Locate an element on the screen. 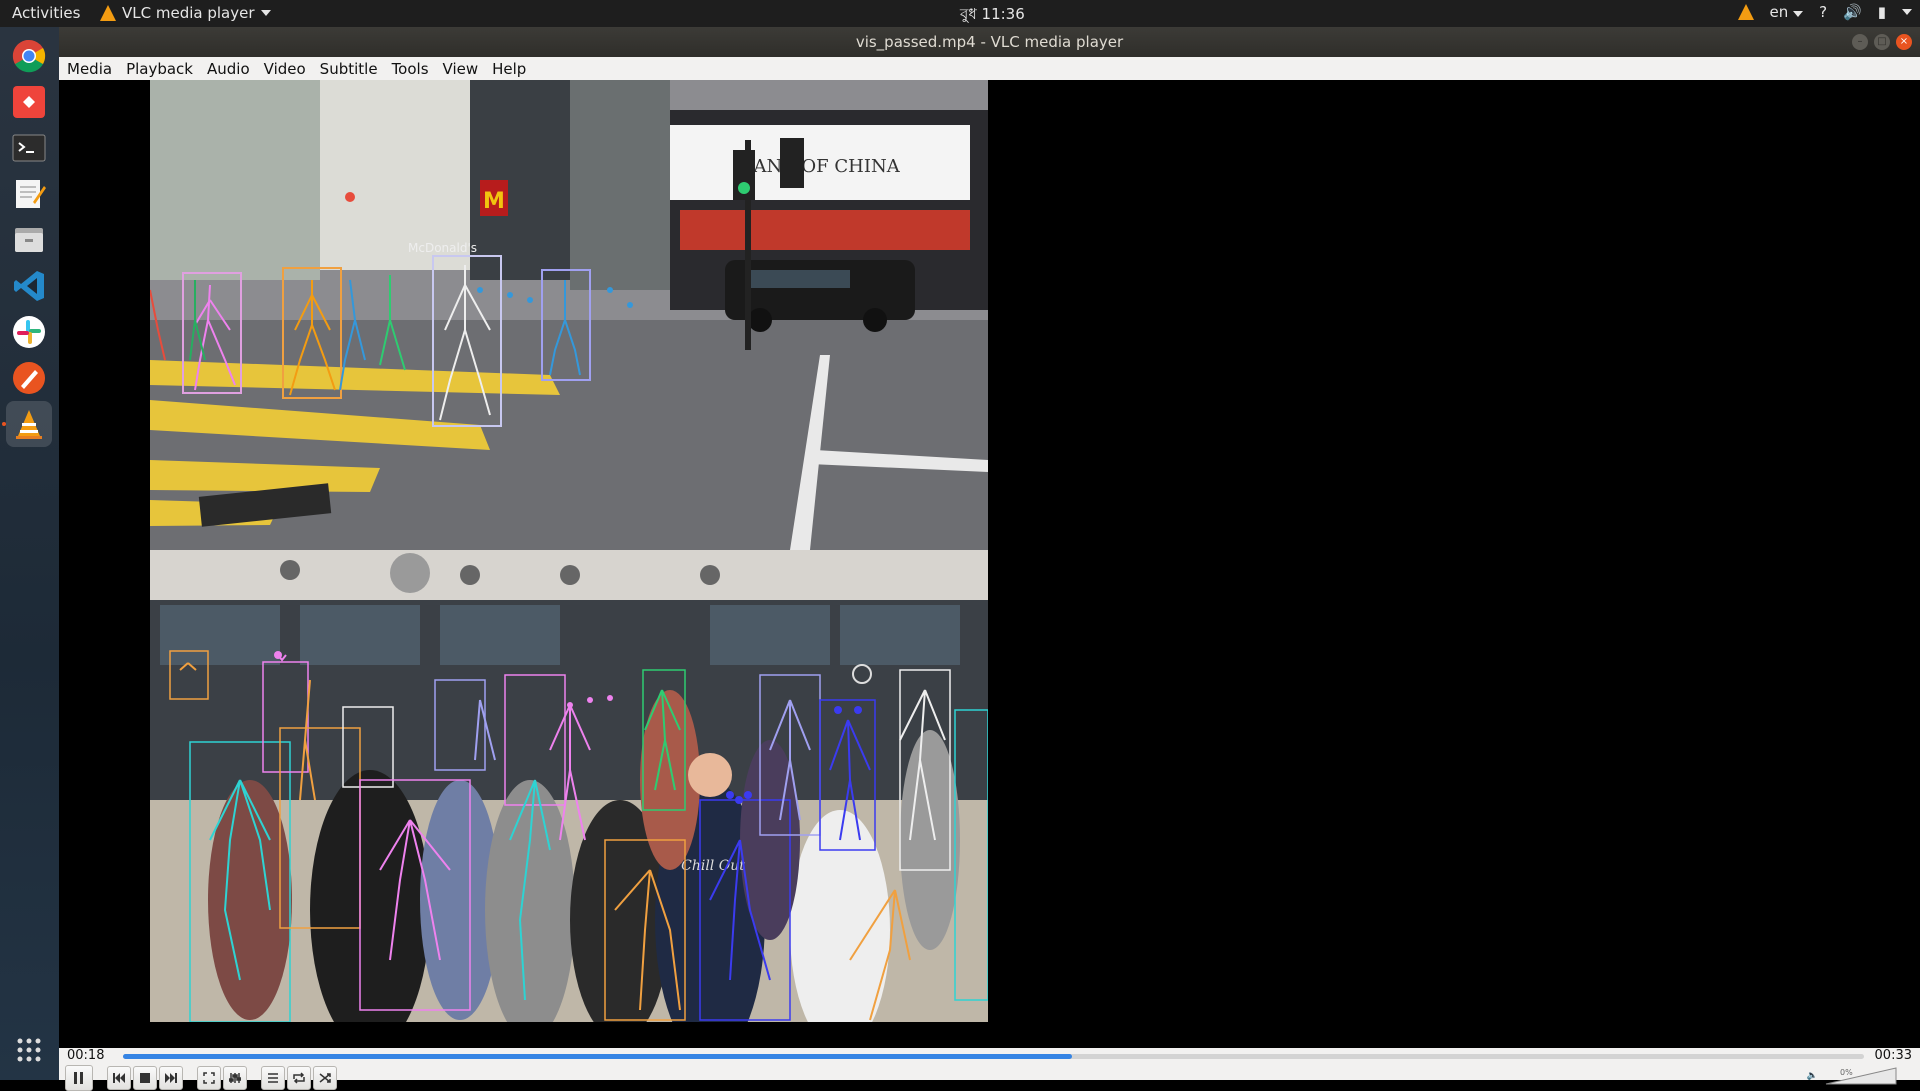 Image resolution: width=1920 pixels, height=1091 pixels. window-titlebar: vis_passed.mp4 - VLC media player – □ × is located at coordinates (989, 42).